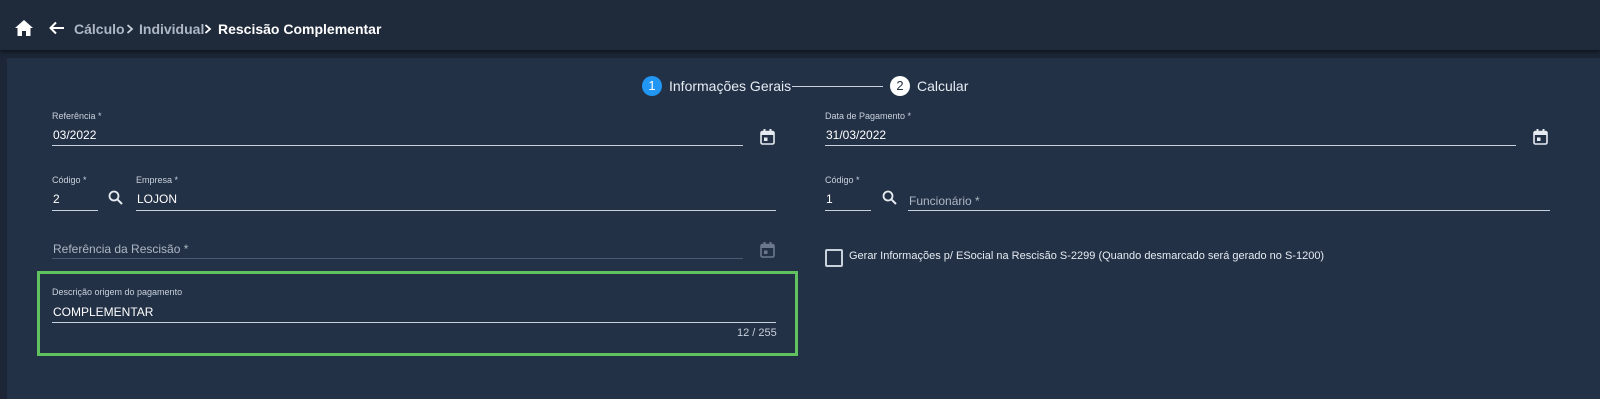 Image resolution: width=1600 pixels, height=399 pixels. What do you see at coordinates (414, 322) in the screenshot?
I see `descricao-underline` at bounding box center [414, 322].